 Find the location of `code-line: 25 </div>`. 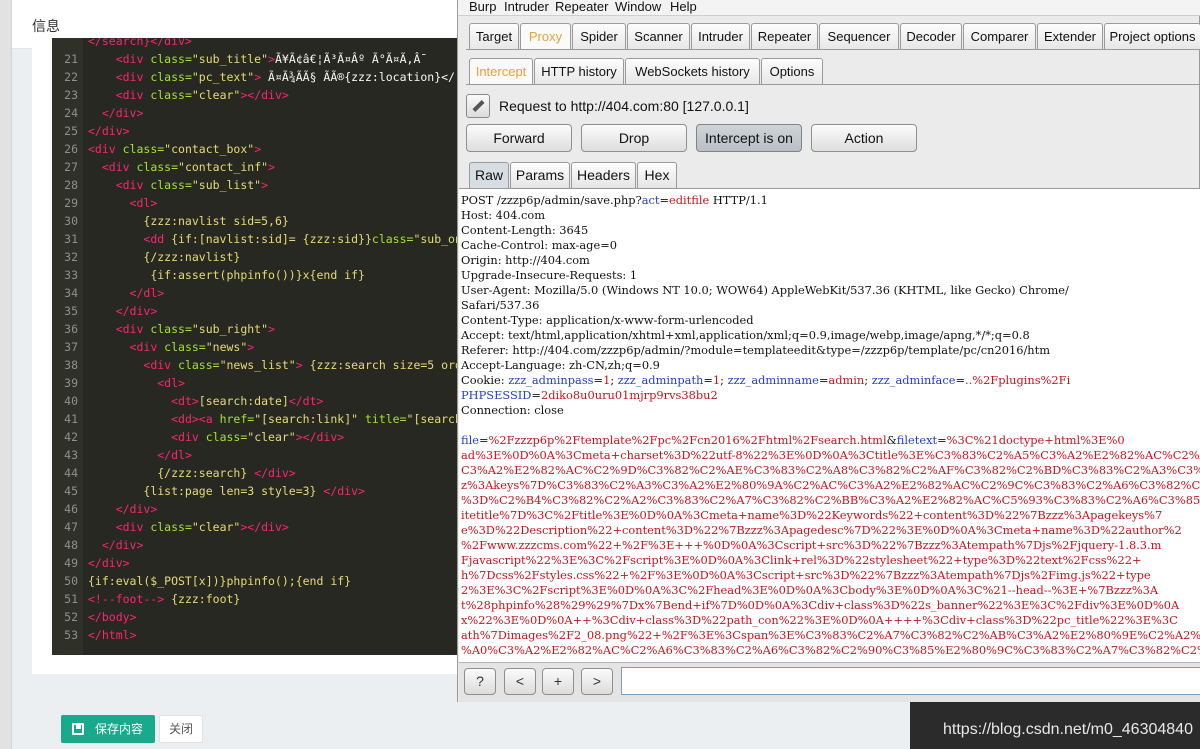

code-line: 25 </div> is located at coordinates (255, 131).